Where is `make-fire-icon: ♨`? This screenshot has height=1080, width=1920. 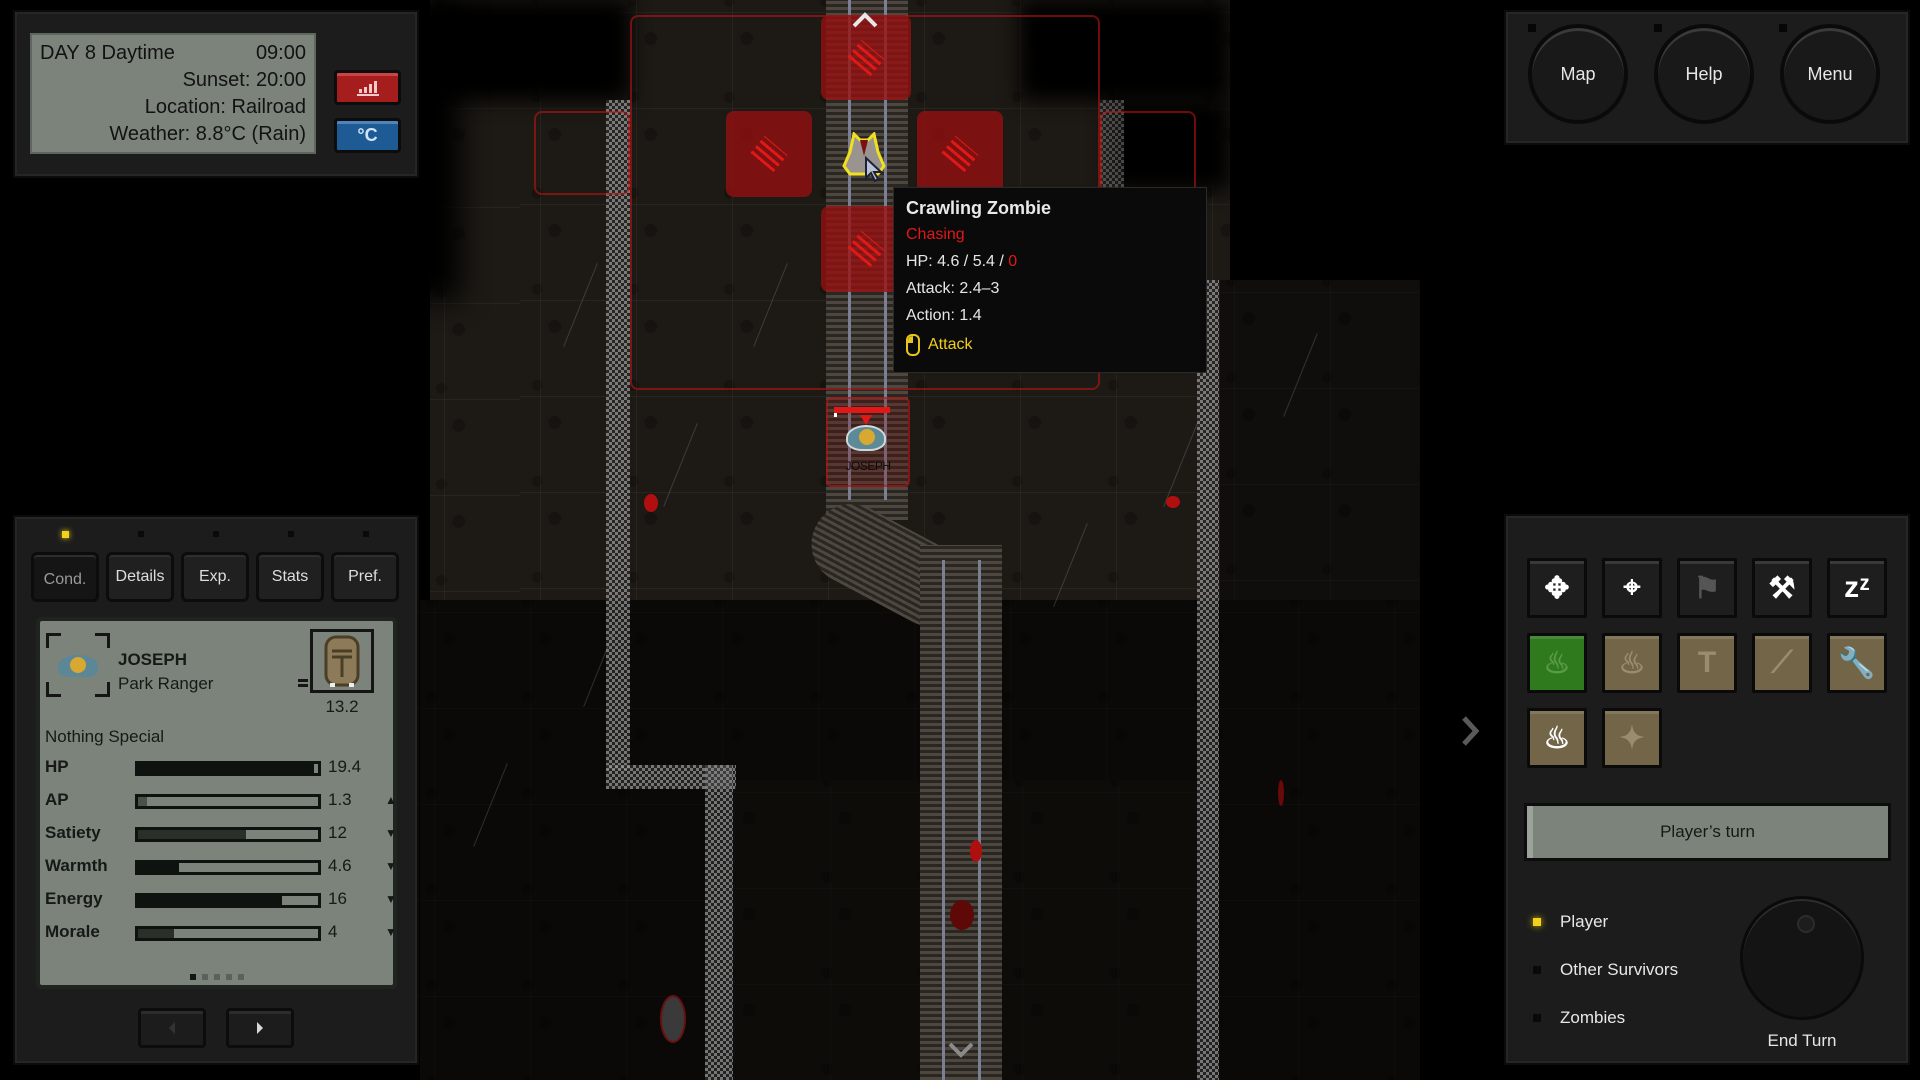
make-fire-icon: ♨ is located at coordinates (1557, 738).